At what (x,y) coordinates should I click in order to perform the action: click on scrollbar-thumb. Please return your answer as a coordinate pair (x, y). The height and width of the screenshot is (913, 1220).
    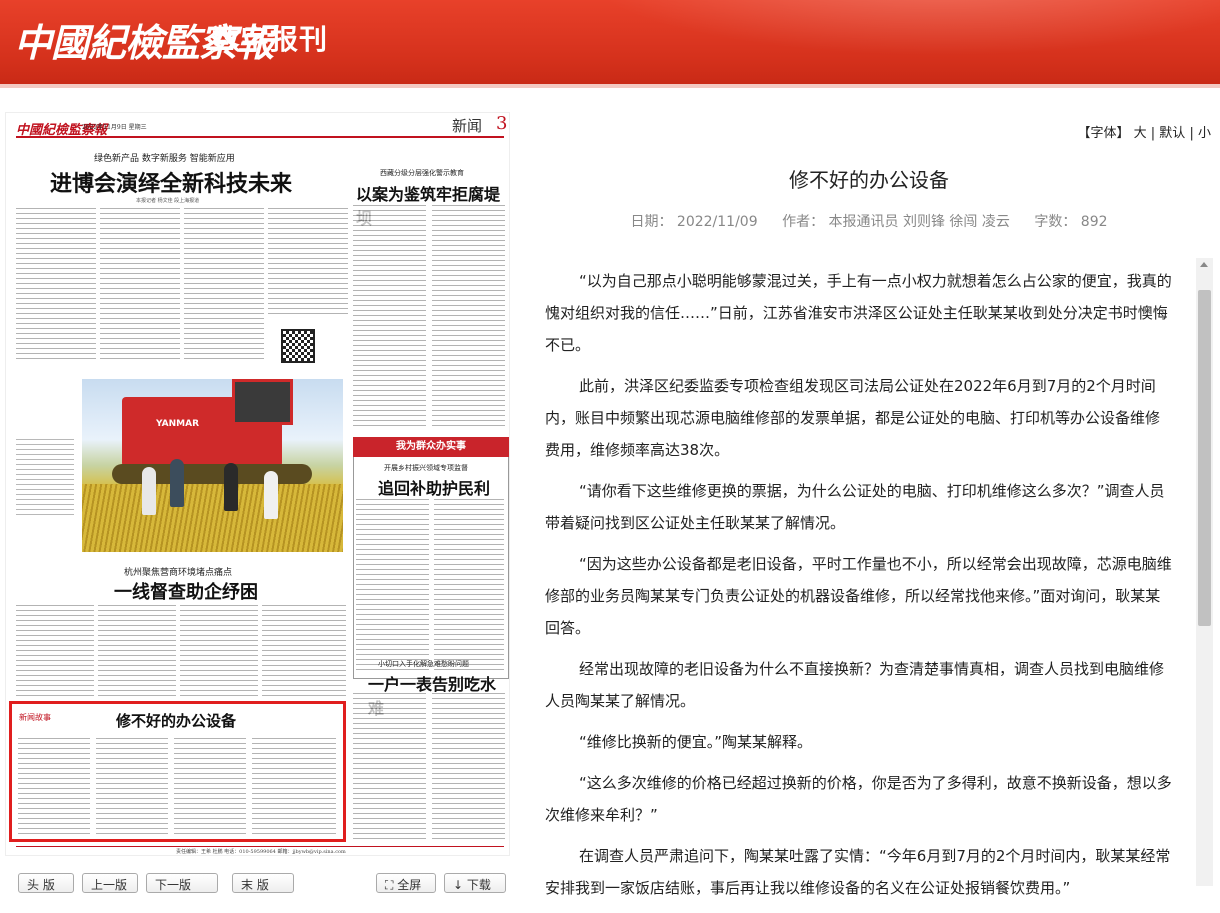
    Looking at the image, I should click on (1204, 458).